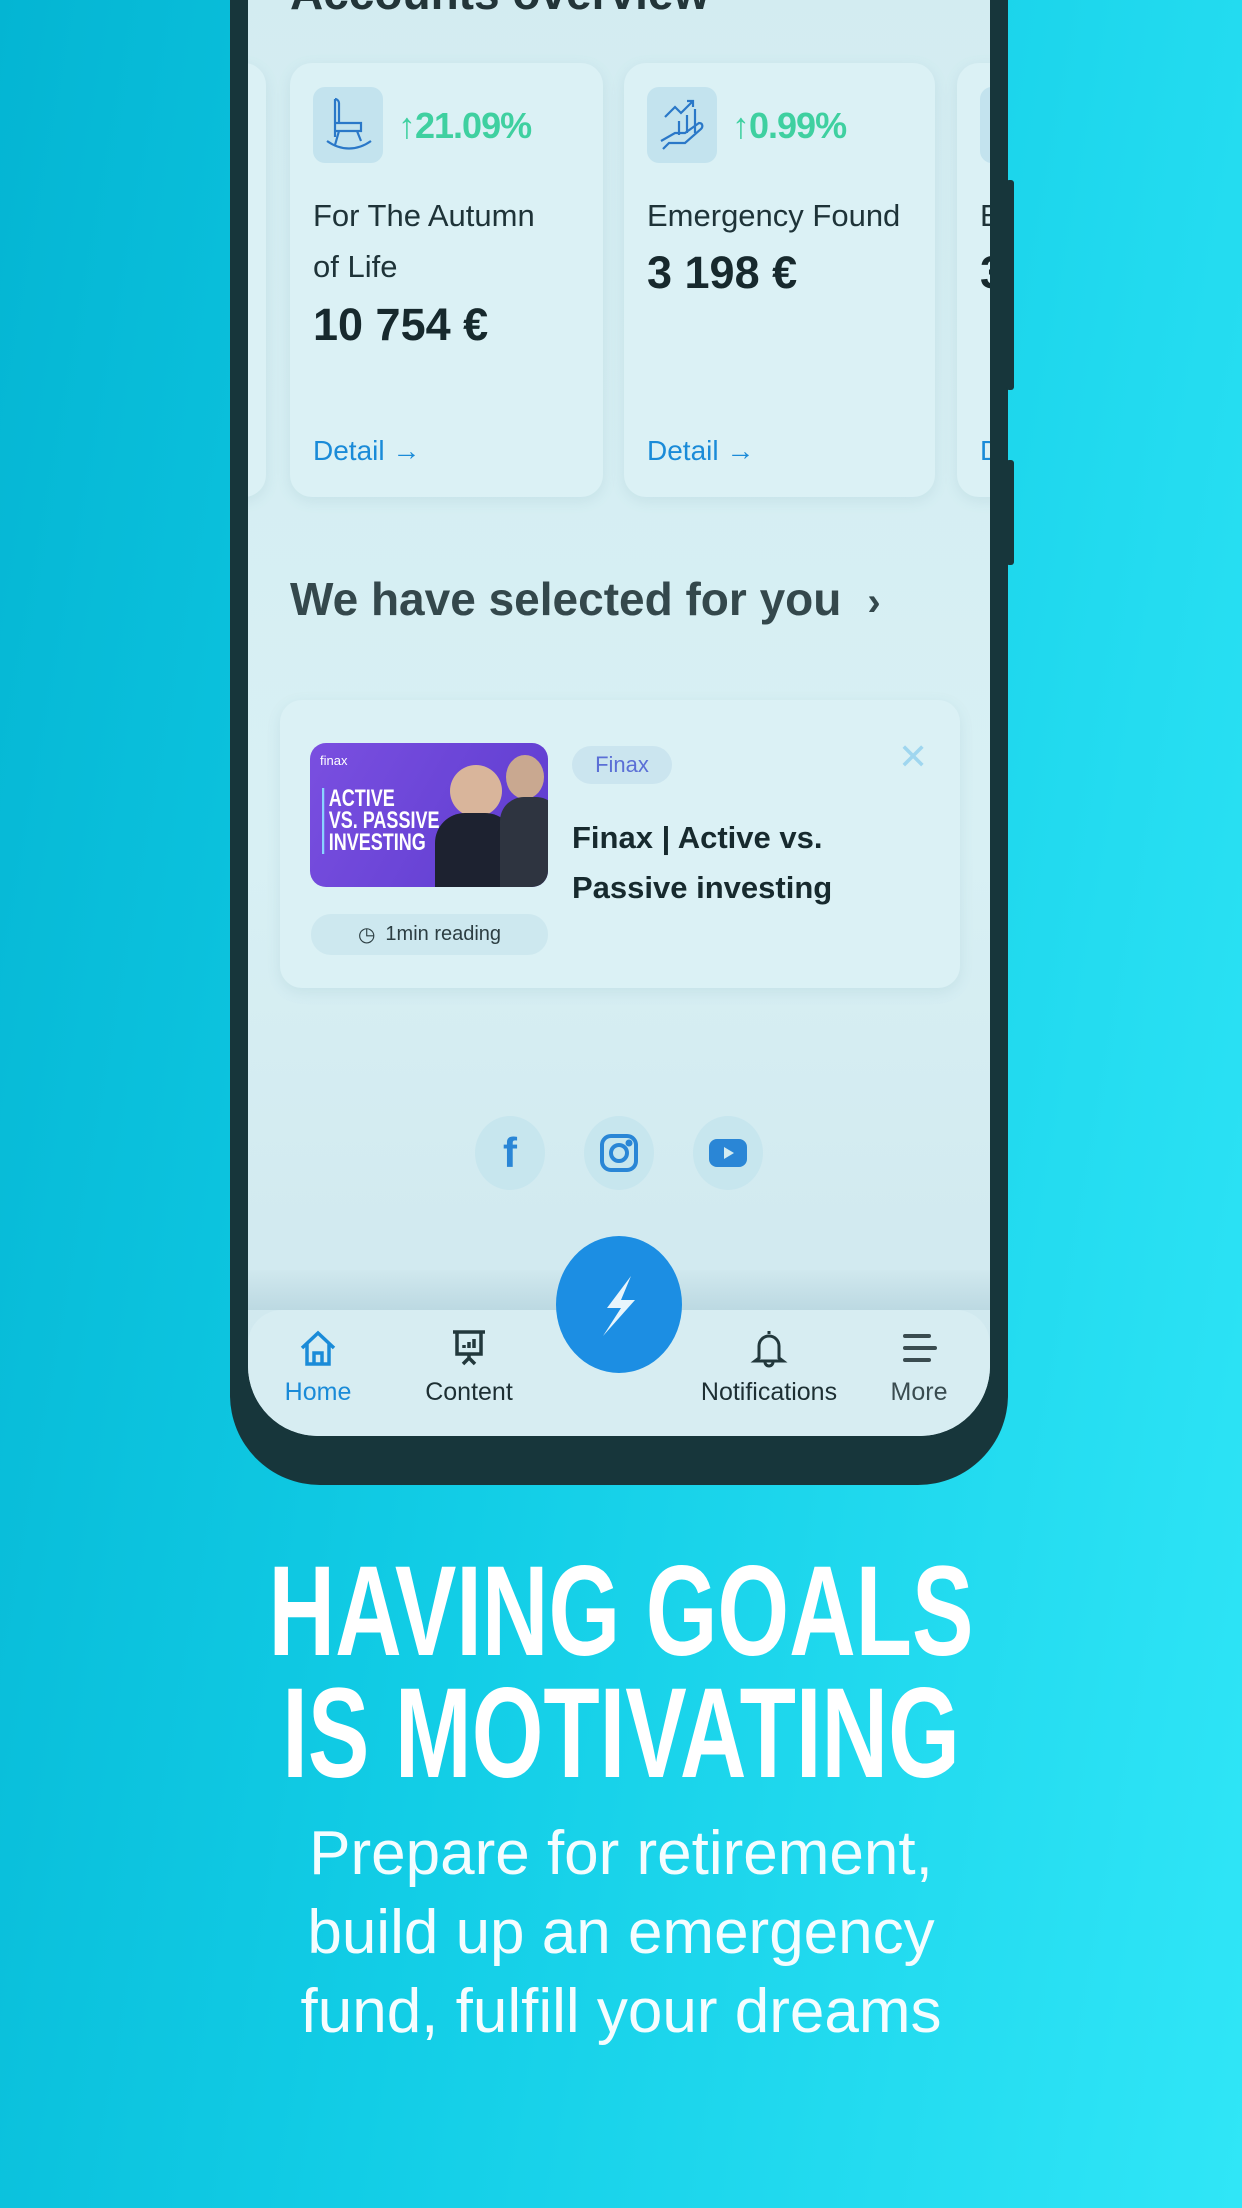 The image size is (1242, 2208). Describe the element at coordinates (728, 1153) in the screenshot. I see `youtube-icon` at that location.